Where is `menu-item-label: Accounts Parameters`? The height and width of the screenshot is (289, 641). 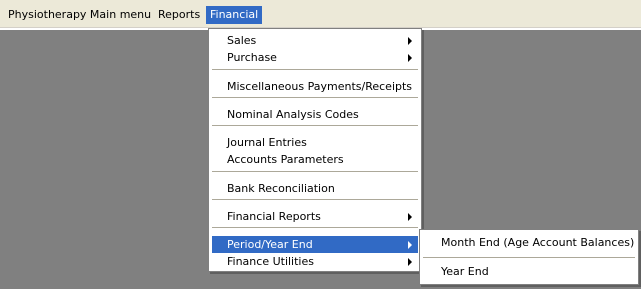
menu-item-label: Accounts Parameters is located at coordinates (285, 159).